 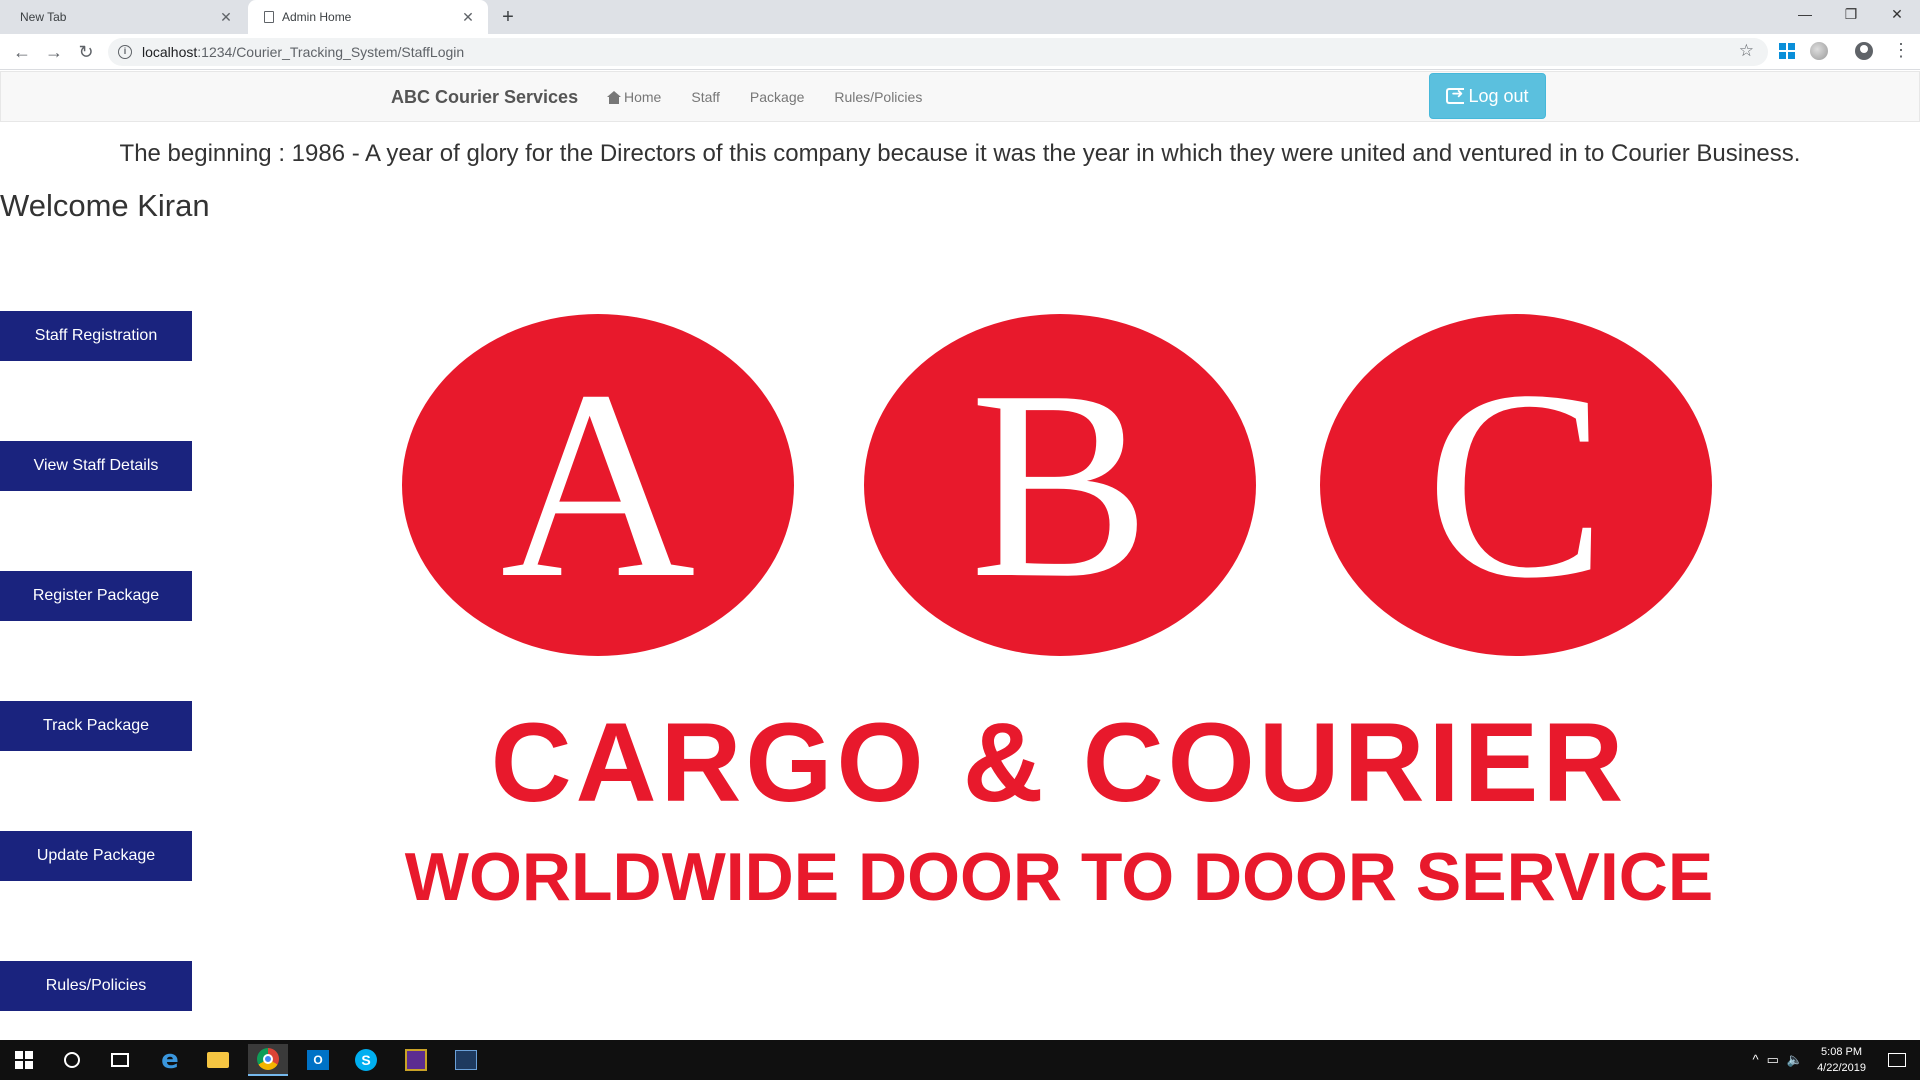 I want to click on logo-letter-a: A, so click(x=598, y=485).